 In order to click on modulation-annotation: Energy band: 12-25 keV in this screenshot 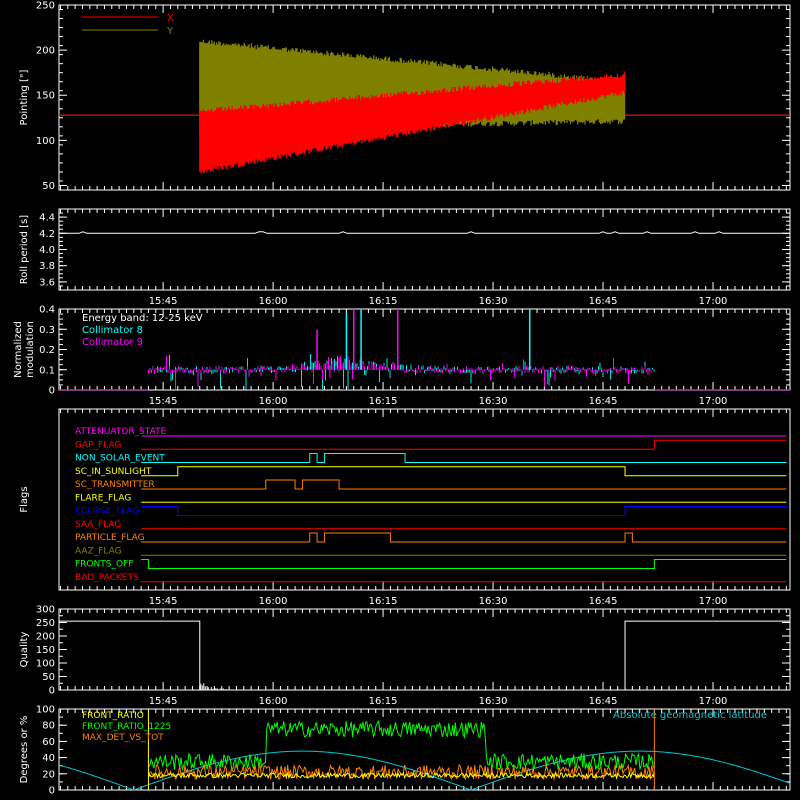, I will do `click(142, 318)`.